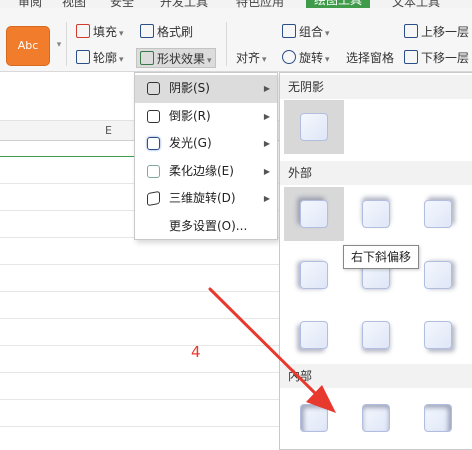  I want to click on shadow-option-inner-top, so click(376, 418).